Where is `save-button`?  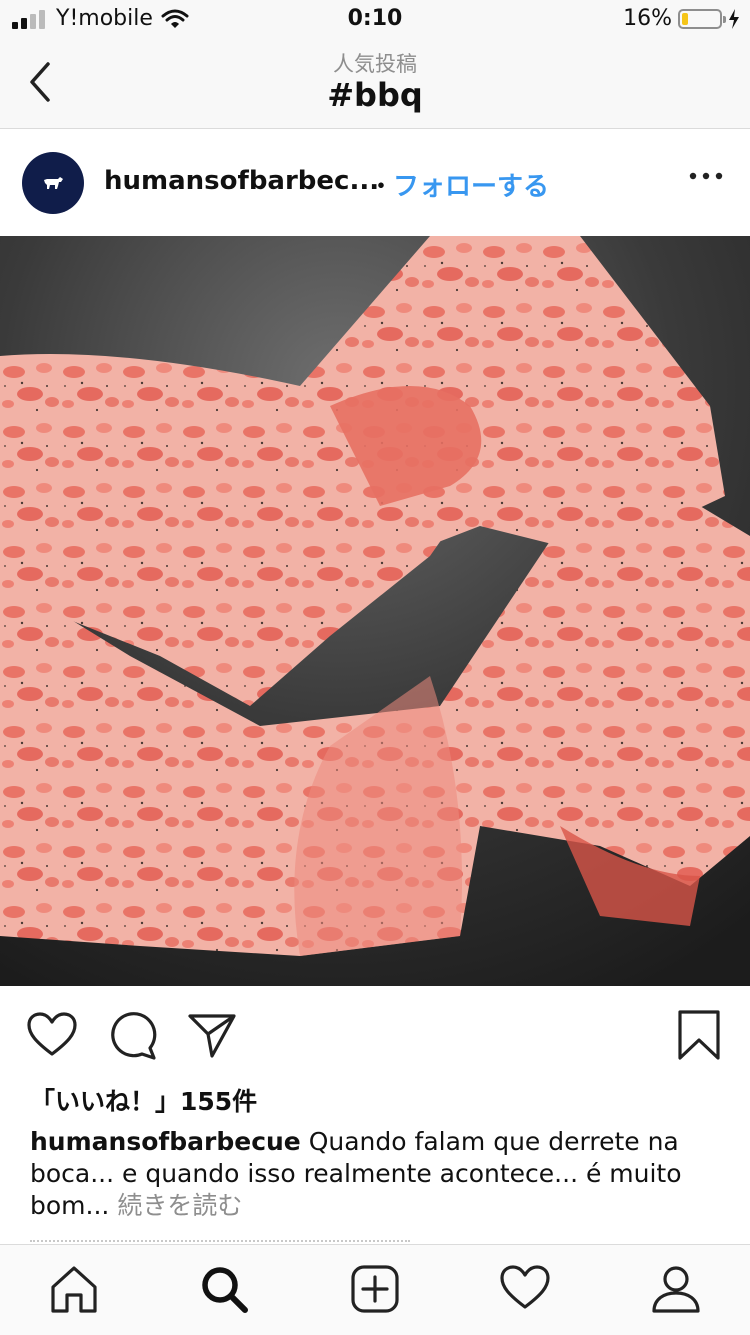 save-button is located at coordinates (700, 1036).